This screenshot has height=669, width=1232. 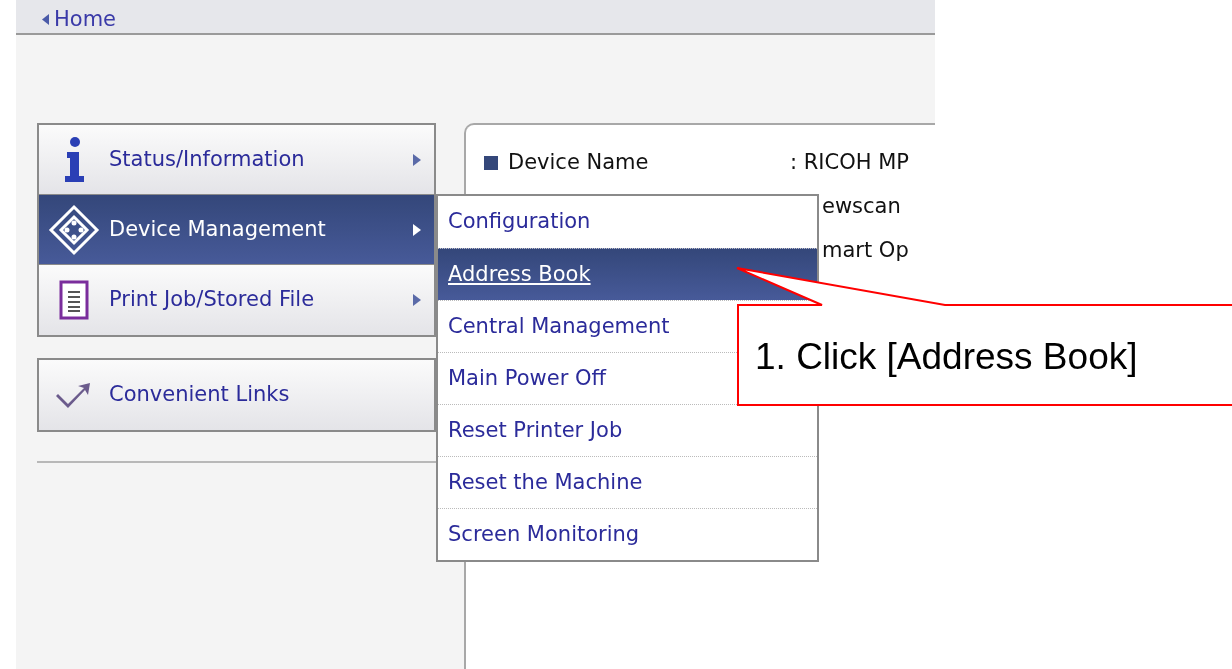 I want to click on nav-item: Status/Information, so click(x=236, y=160).